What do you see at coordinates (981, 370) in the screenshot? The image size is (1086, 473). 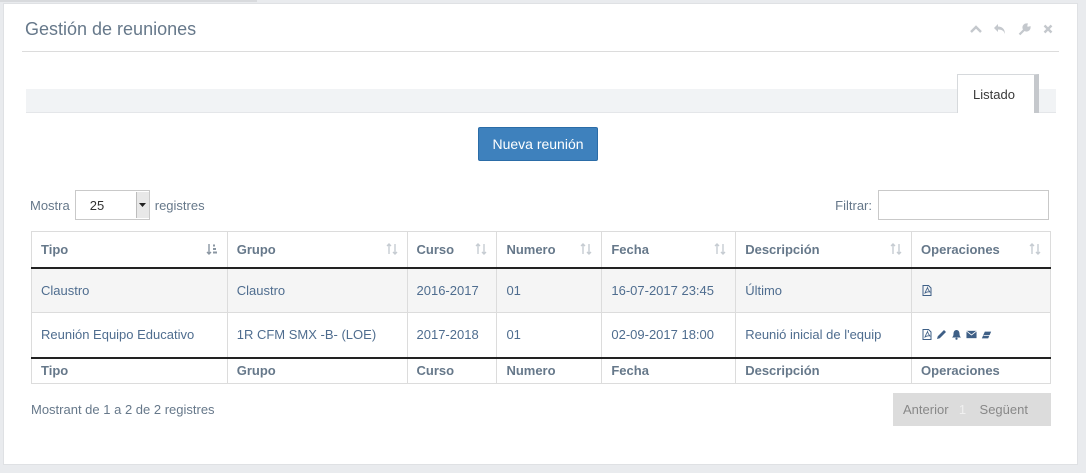 I see `footer-operaciones: Operaciones` at bounding box center [981, 370].